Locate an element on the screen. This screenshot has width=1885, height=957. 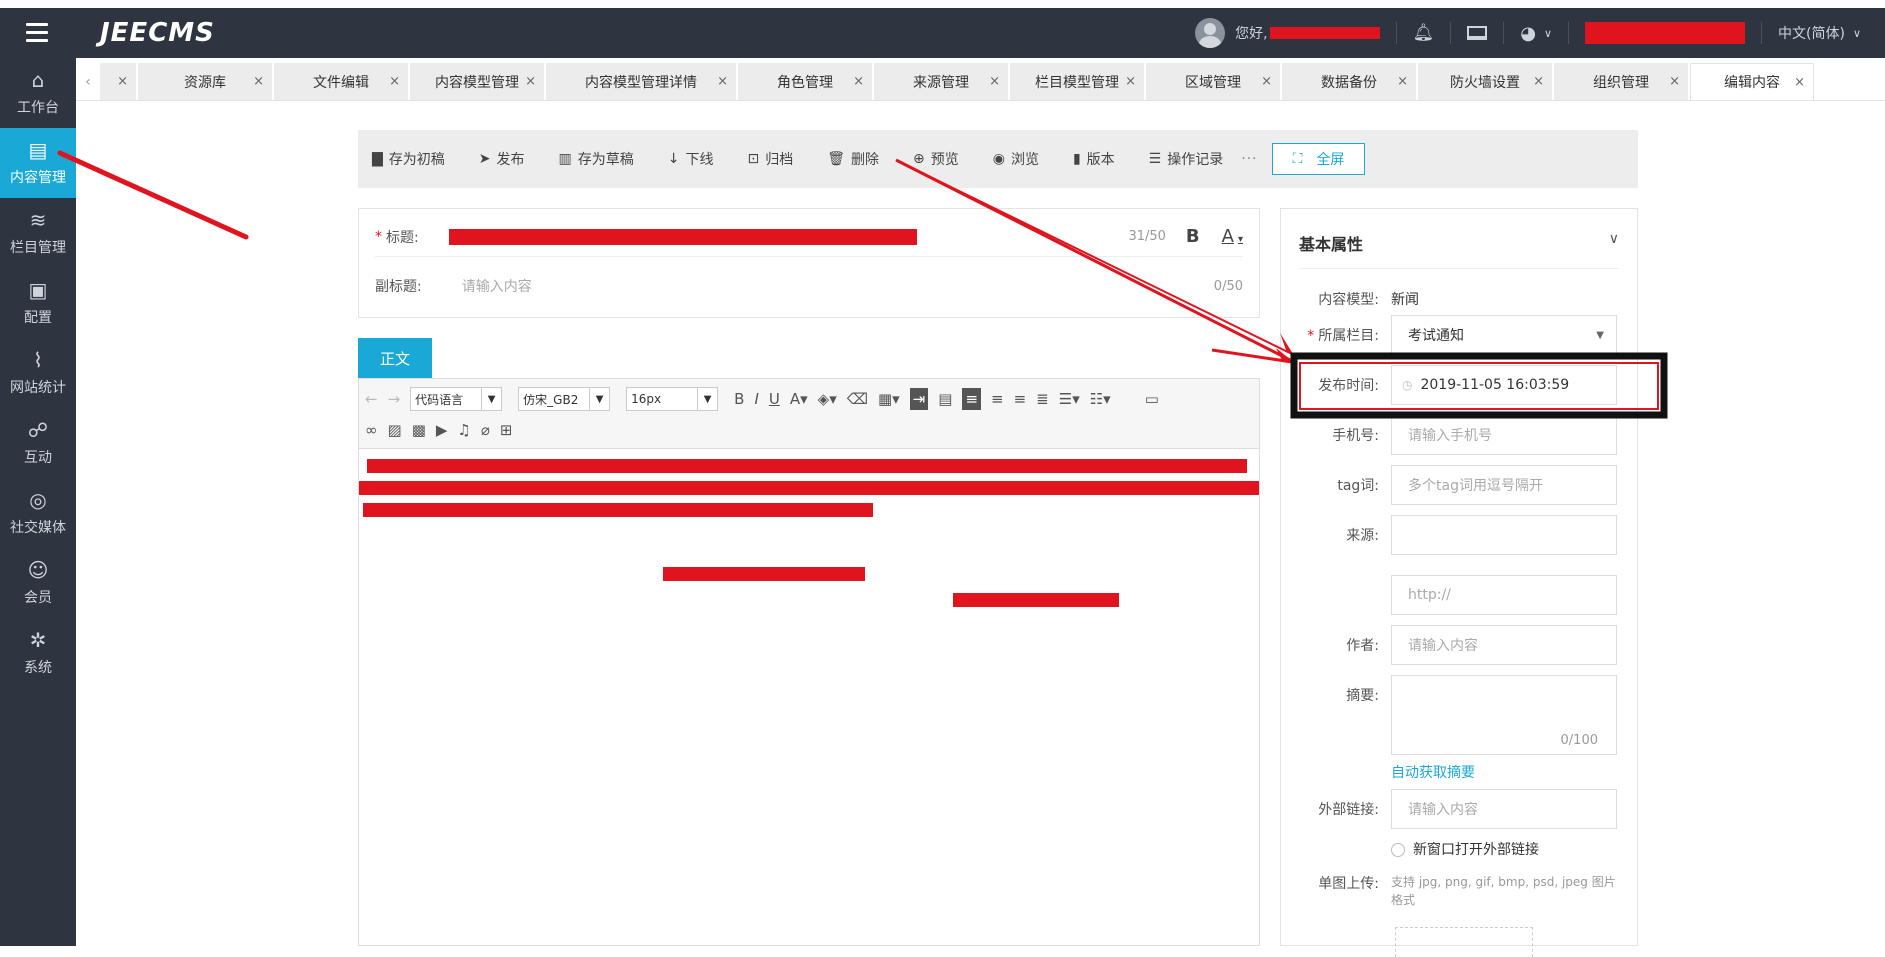
multi-image-icon: ▩ is located at coordinates (419, 430).